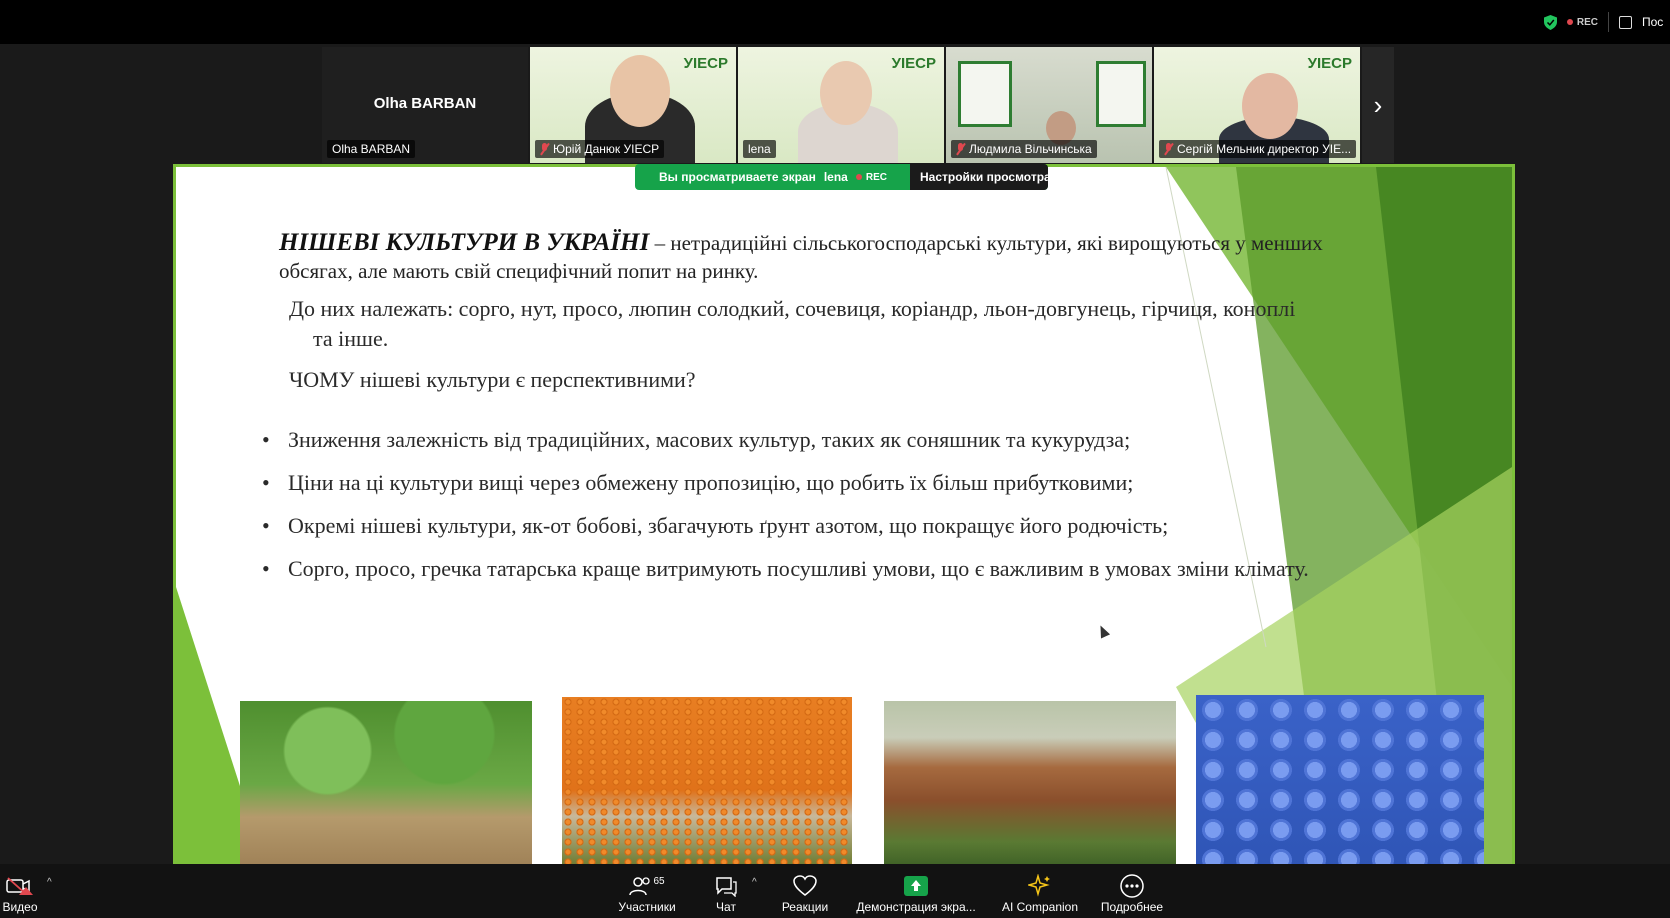 The height and width of the screenshot is (918, 1670). I want to click on top-right-cut-label: Пос, so click(1656, 22).